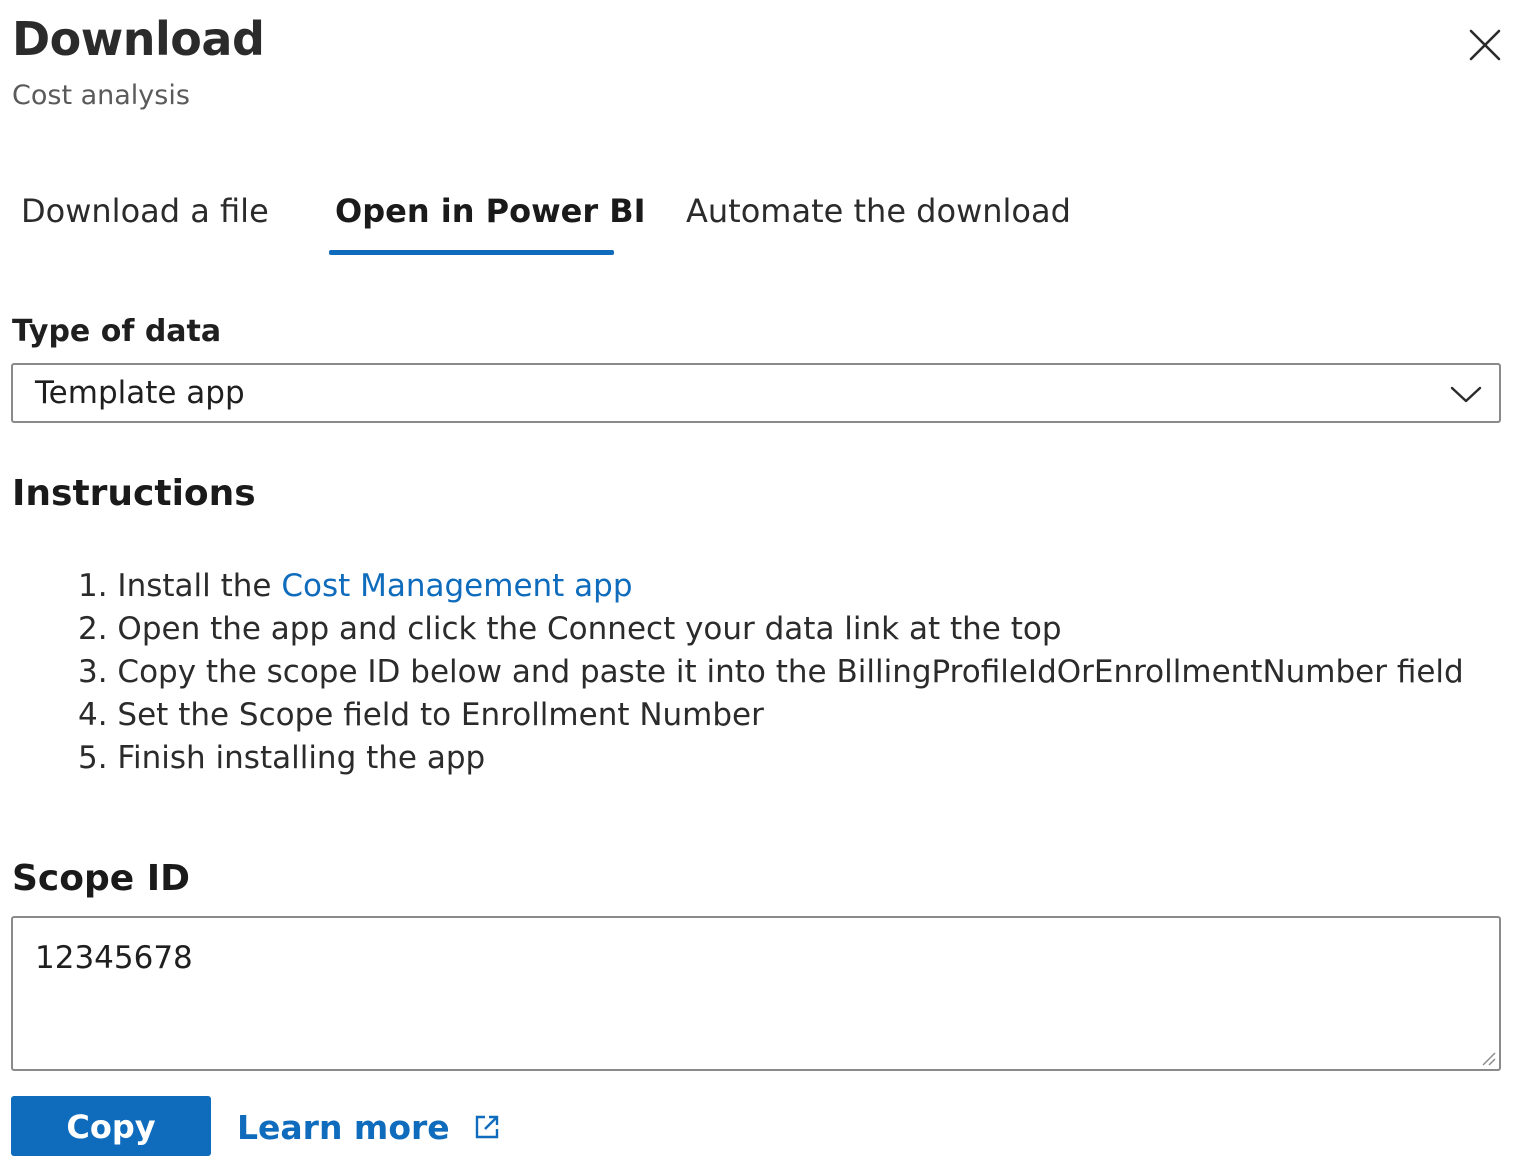 The image size is (1519, 1176). I want to click on type-of-data-value: Template app, so click(140, 393).